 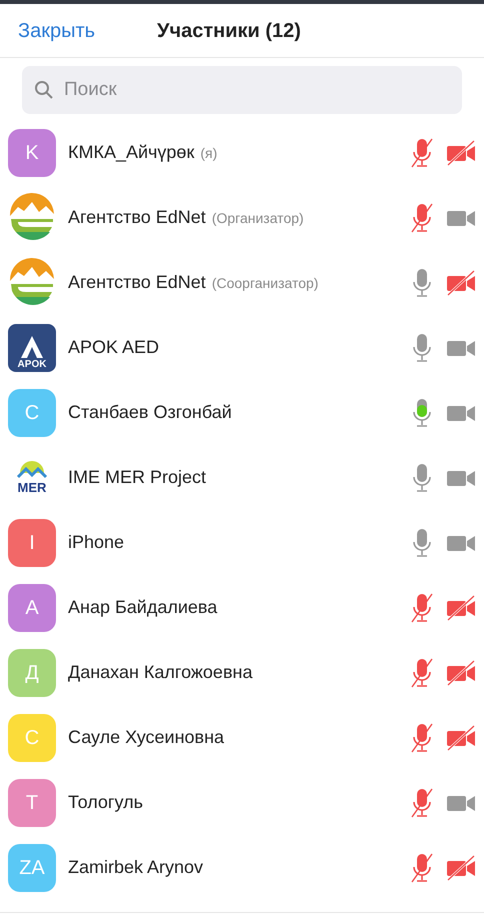 I want to click on participant-name: Станбаев Озгонбай, so click(x=150, y=412).